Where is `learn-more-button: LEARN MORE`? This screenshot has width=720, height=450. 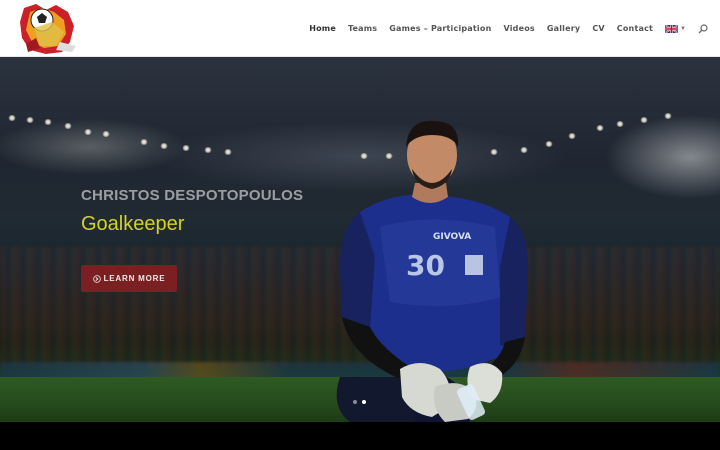 learn-more-button: LEARN MORE is located at coordinates (129, 278).